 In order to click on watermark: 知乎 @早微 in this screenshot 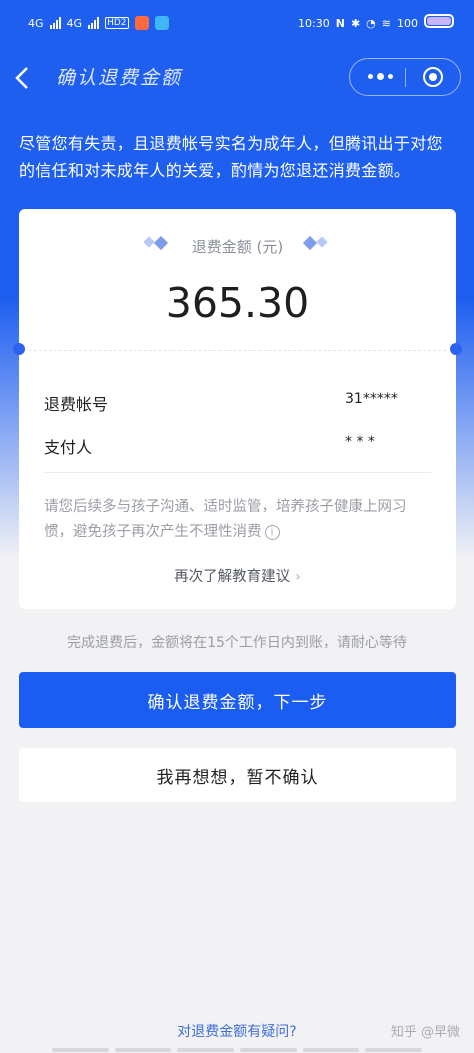, I will do `click(425, 1032)`.